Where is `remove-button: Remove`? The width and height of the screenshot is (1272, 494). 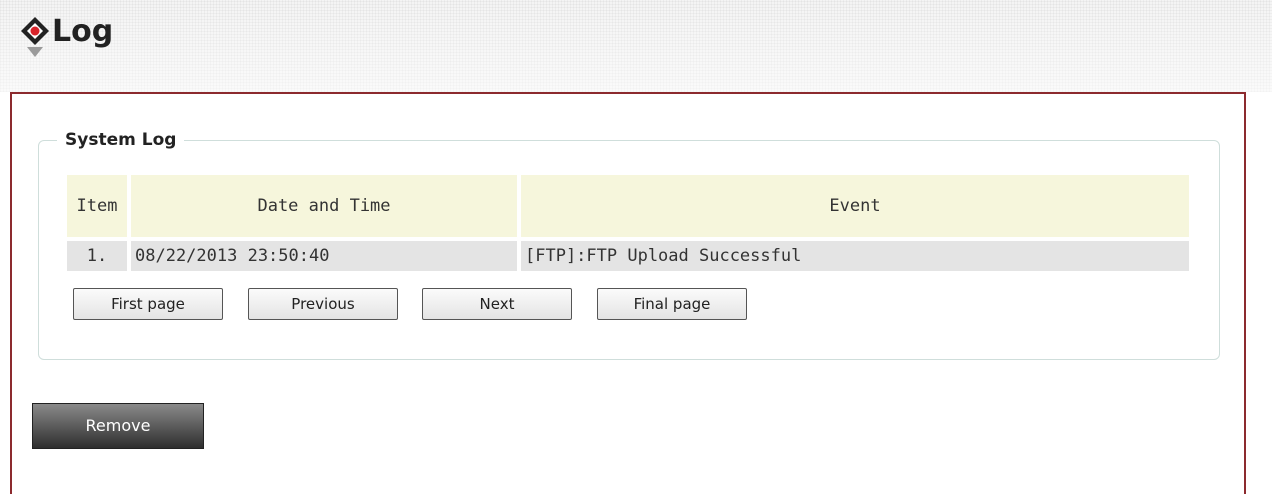
remove-button: Remove is located at coordinates (118, 426).